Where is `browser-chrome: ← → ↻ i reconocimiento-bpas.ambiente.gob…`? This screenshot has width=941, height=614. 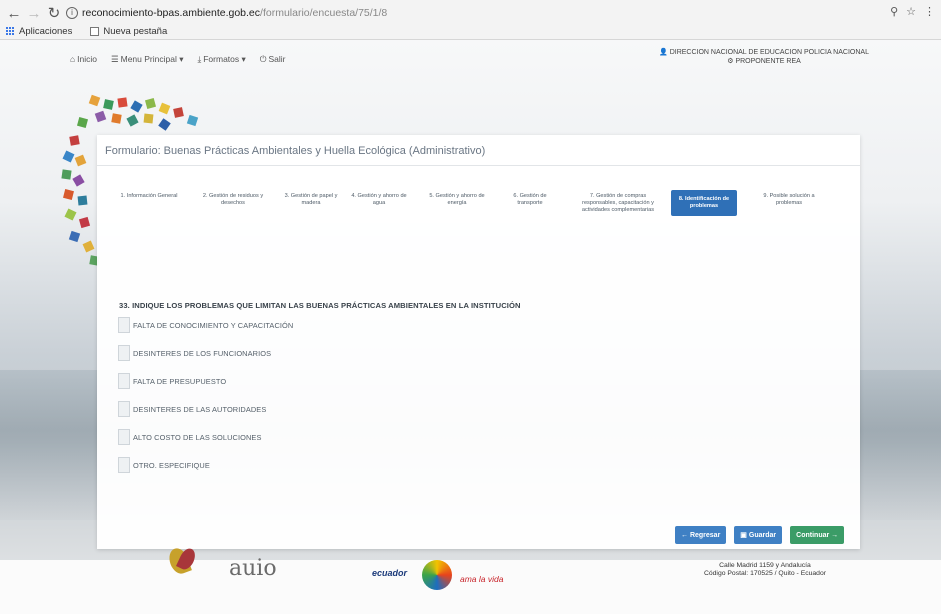 browser-chrome: ← → ↻ i reconocimiento-bpas.ambiente.gob… is located at coordinates (470, 20).